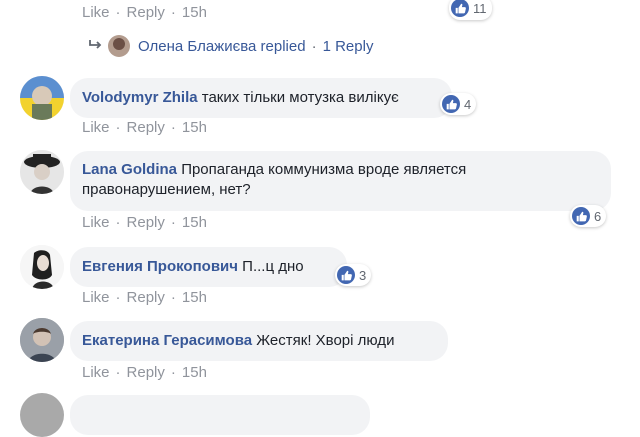 This screenshot has height=437, width=640. I want to click on comment-author: Евгения Прокопович, so click(160, 266).